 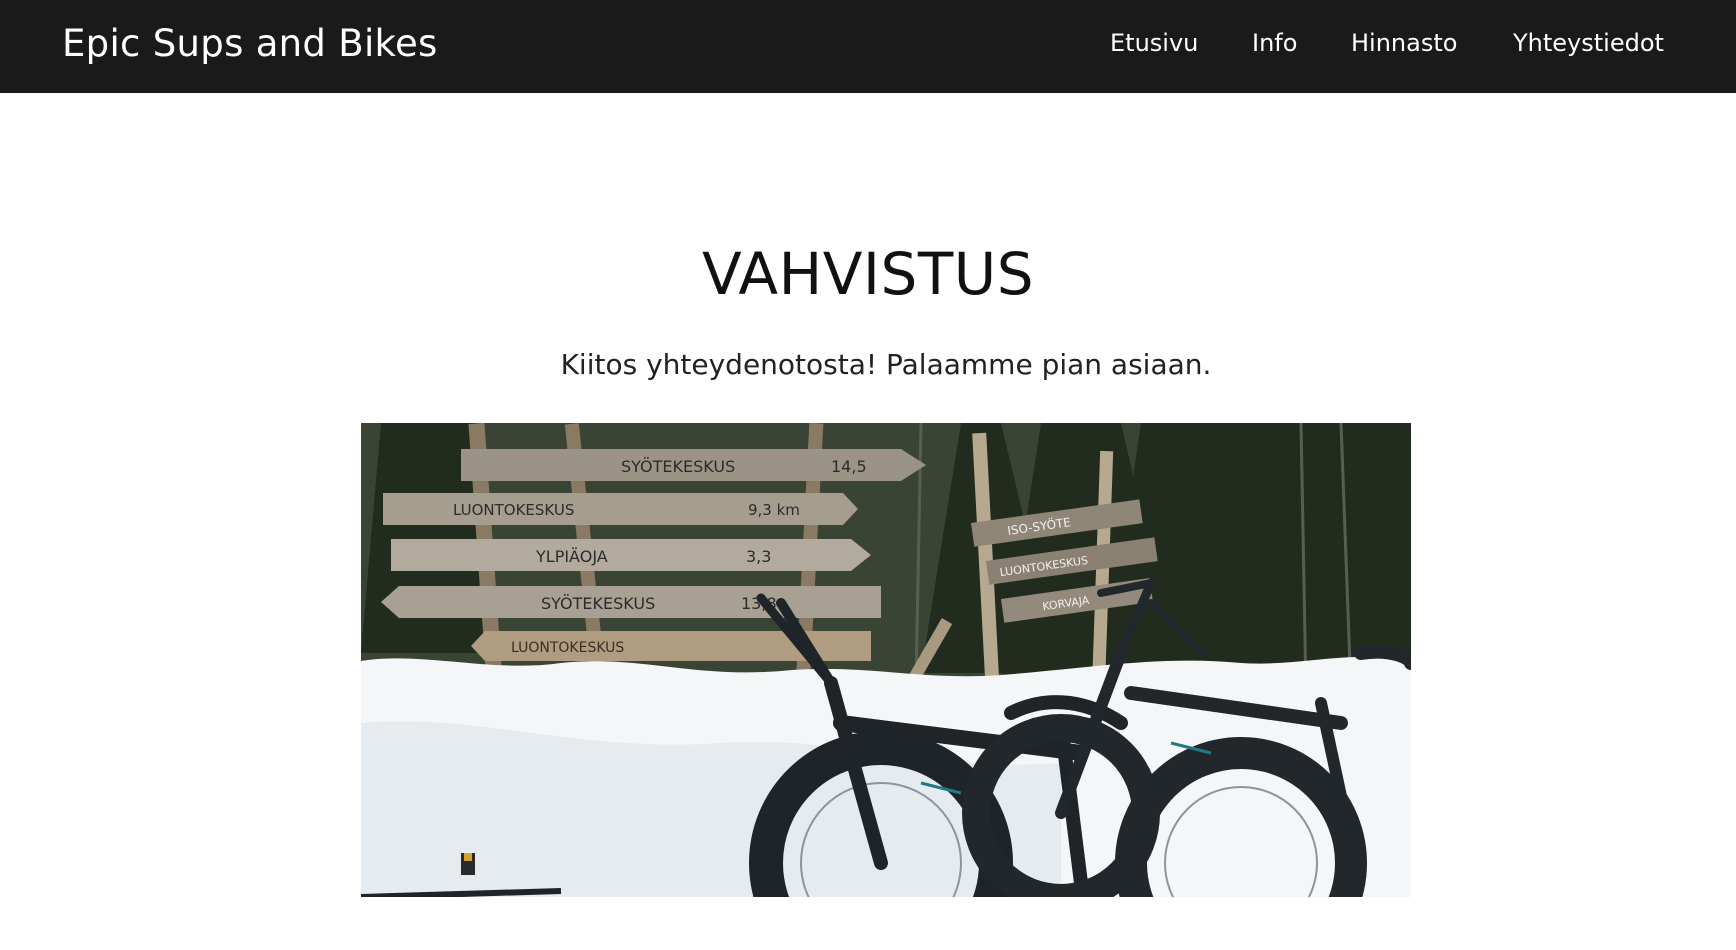 What do you see at coordinates (250, 46) in the screenshot?
I see `brand-link: Epic Sups and Bikes` at bounding box center [250, 46].